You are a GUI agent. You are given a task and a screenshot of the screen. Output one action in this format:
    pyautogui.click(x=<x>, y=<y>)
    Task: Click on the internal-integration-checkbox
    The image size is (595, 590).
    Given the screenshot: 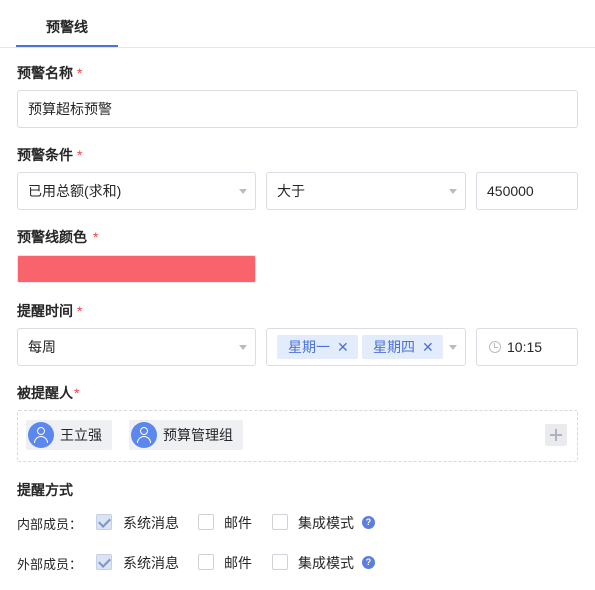 What is the action you would take?
    pyautogui.click(x=280, y=522)
    